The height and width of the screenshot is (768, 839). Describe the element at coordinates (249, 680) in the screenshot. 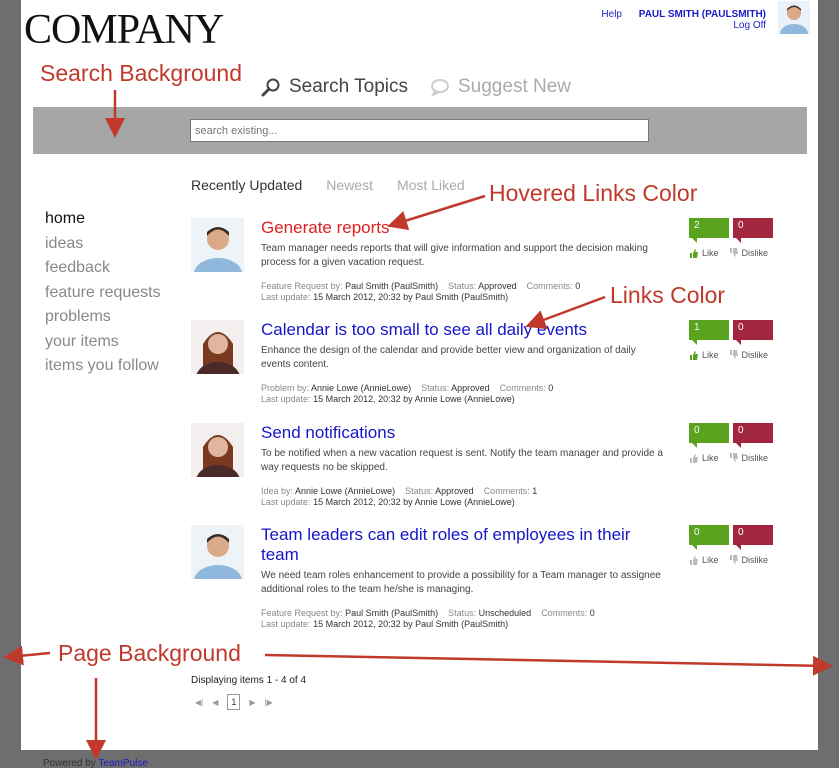

I see `displaying-count: Displaying items 1 - 4 of 4` at that location.